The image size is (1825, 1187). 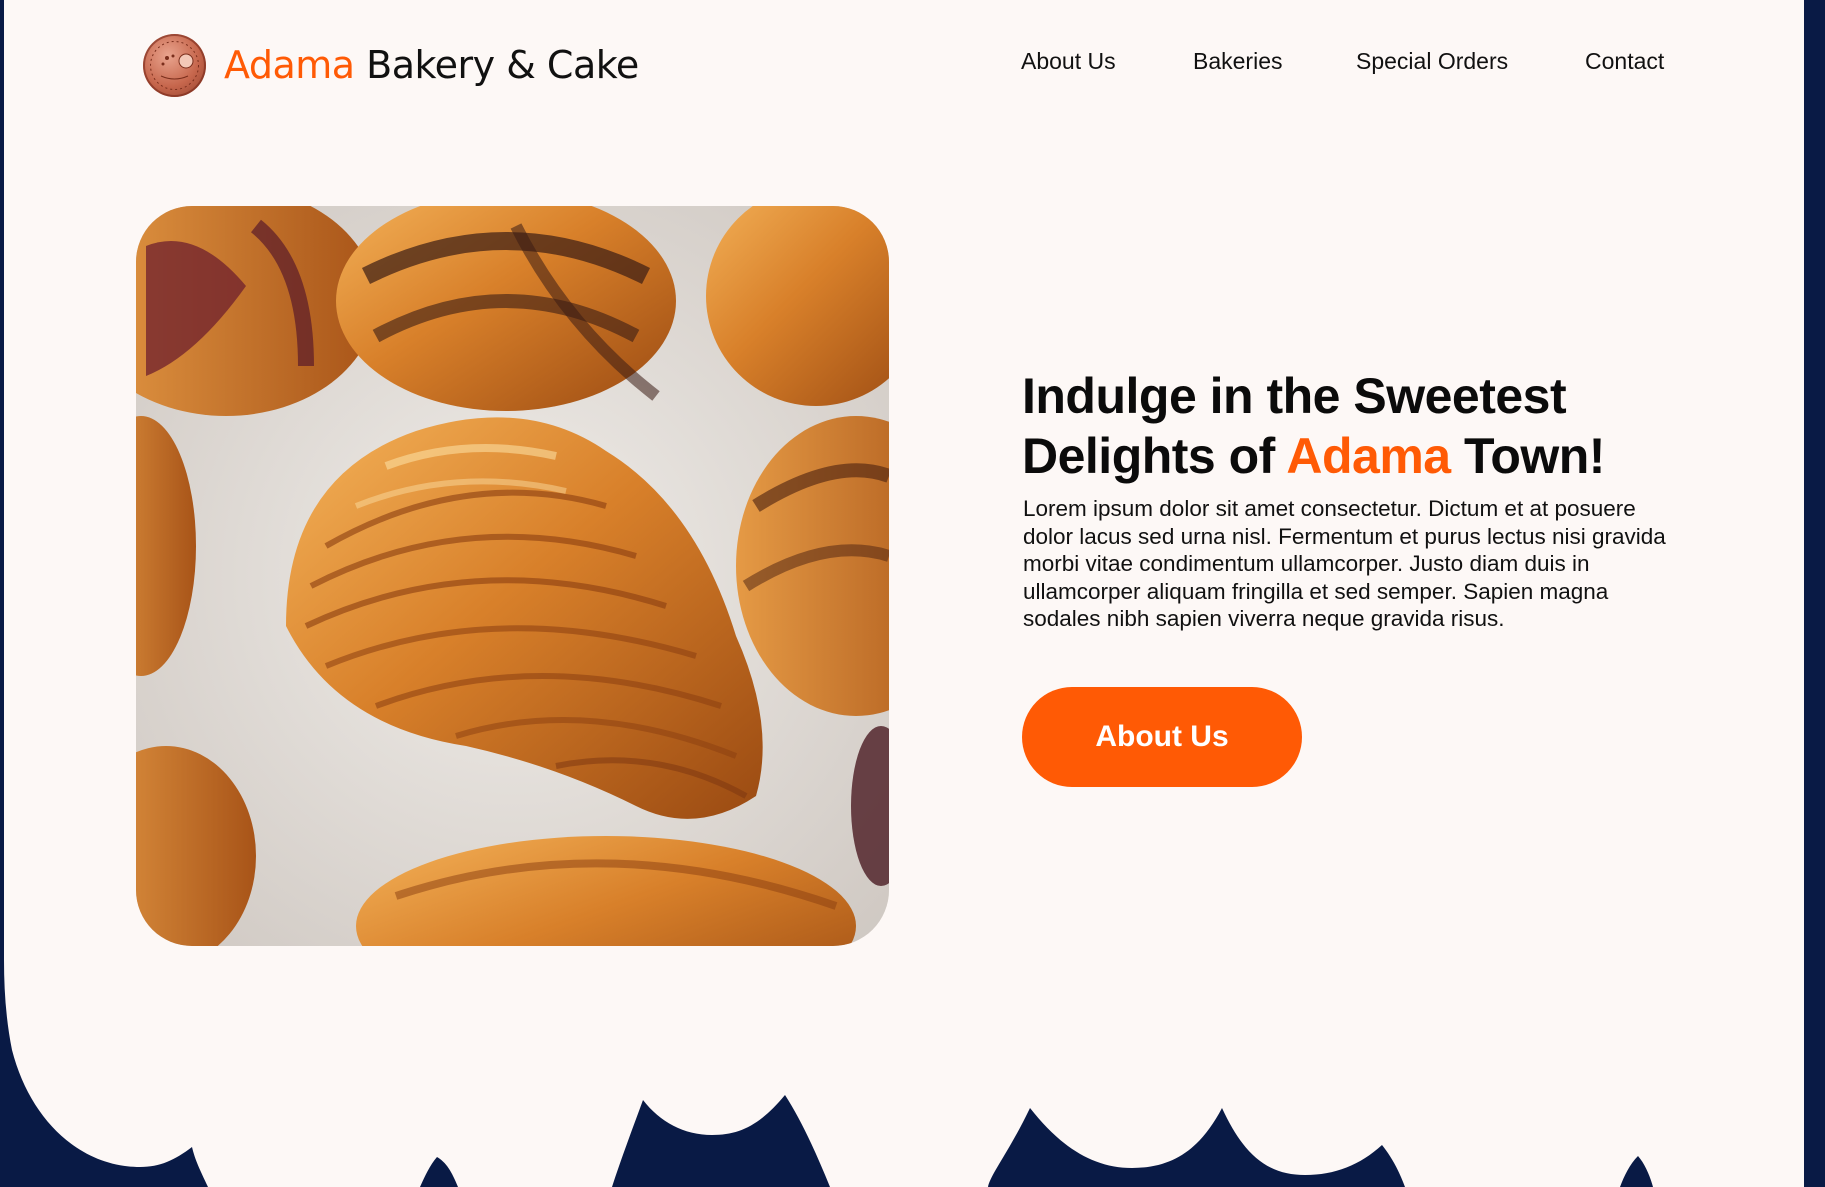 I want to click on nav-link-bakeries: Bakeries, so click(x=1237, y=61).